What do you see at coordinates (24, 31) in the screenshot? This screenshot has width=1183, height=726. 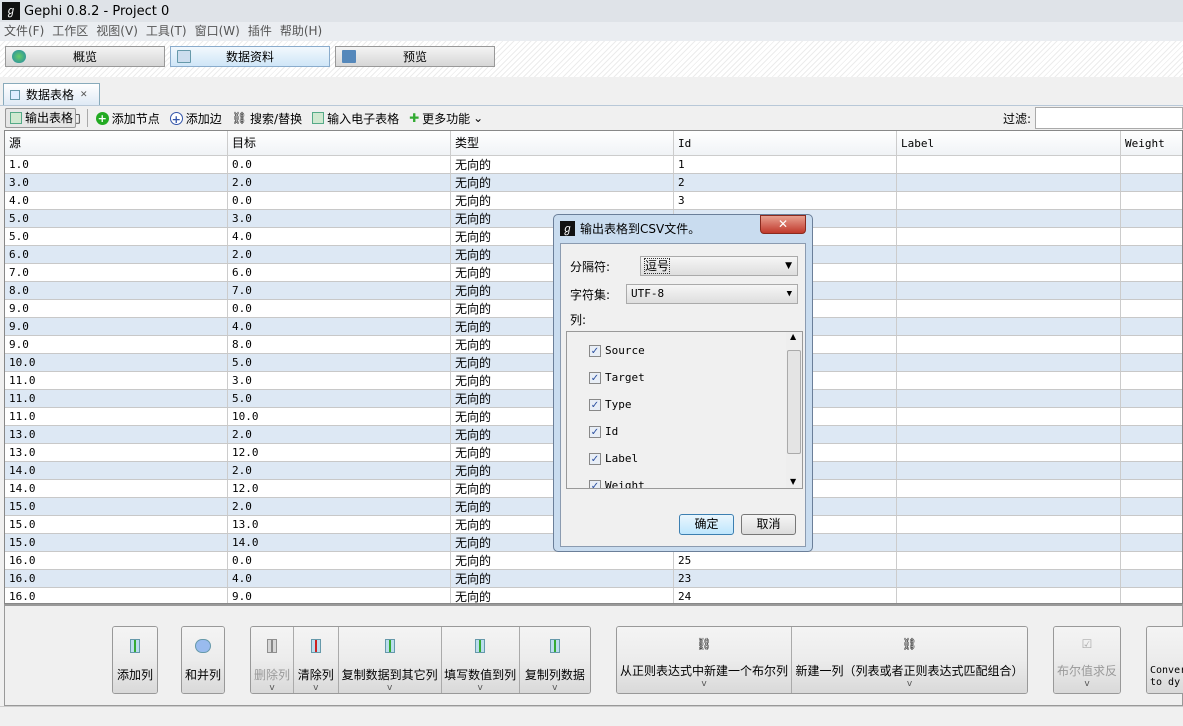 I see `menu-file: 文件(F)` at bounding box center [24, 31].